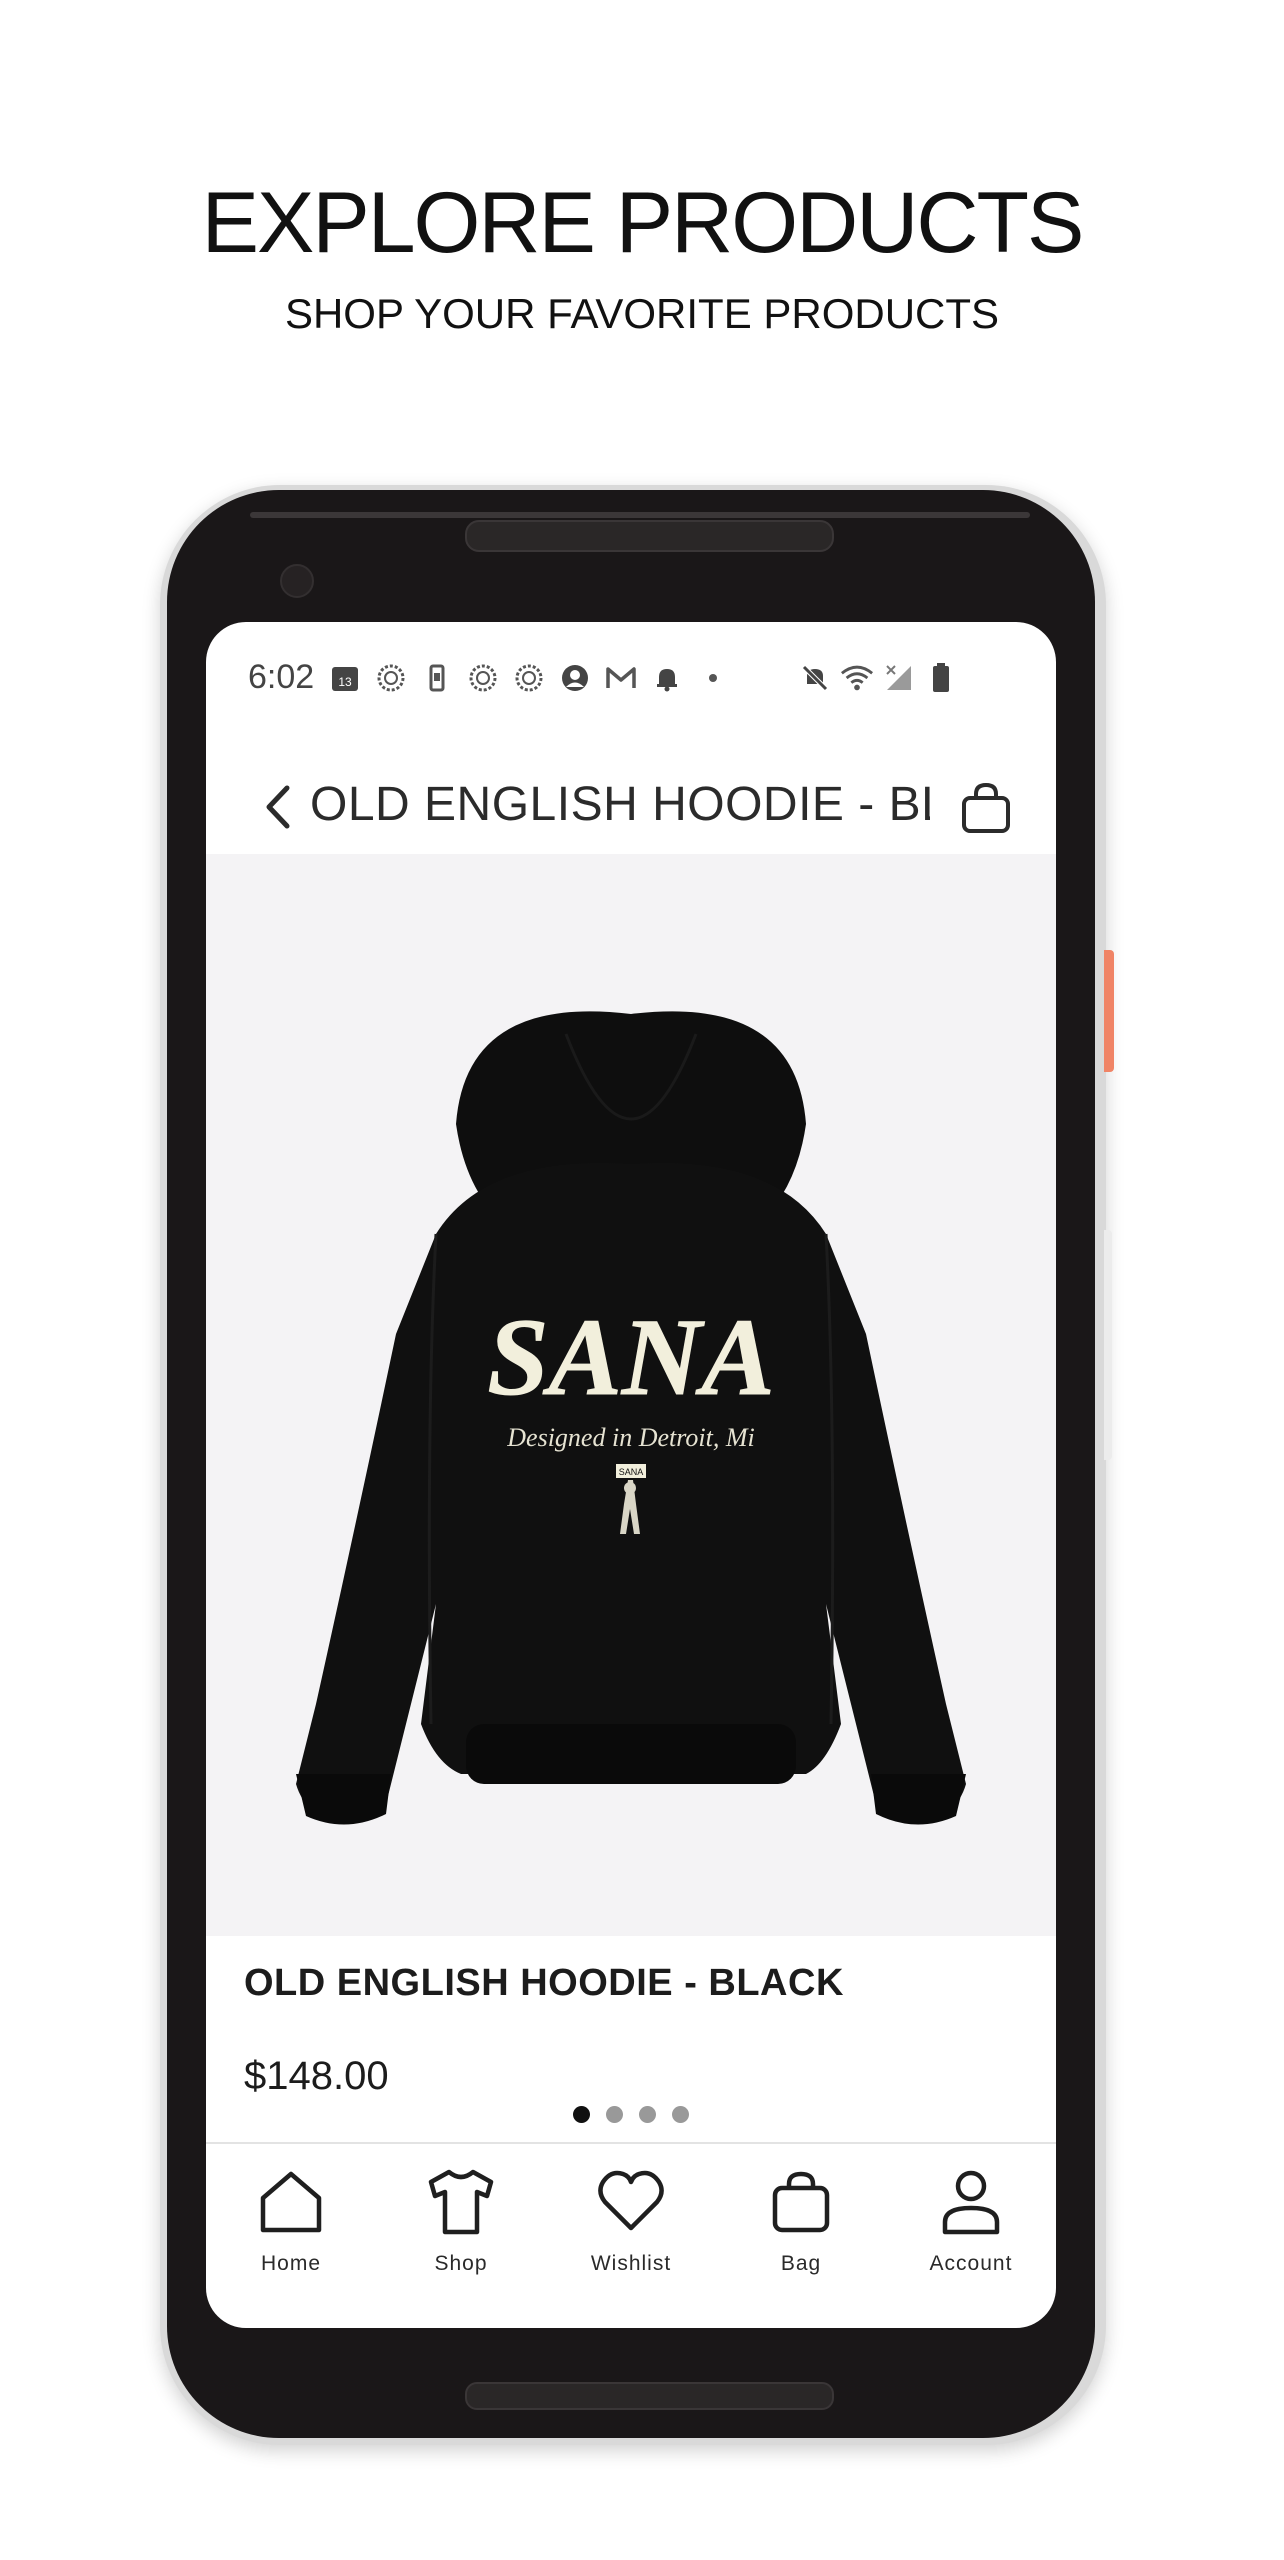 The width and height of the screenshot is (1284, 2560). I want to click on notification-icons: 13, so click(529, 678).